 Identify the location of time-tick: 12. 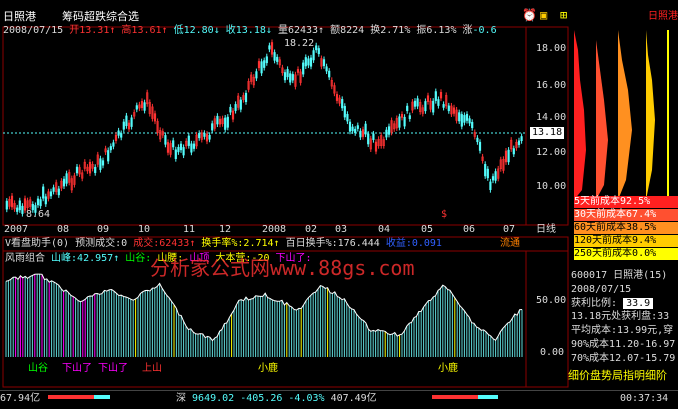
(225, 229).